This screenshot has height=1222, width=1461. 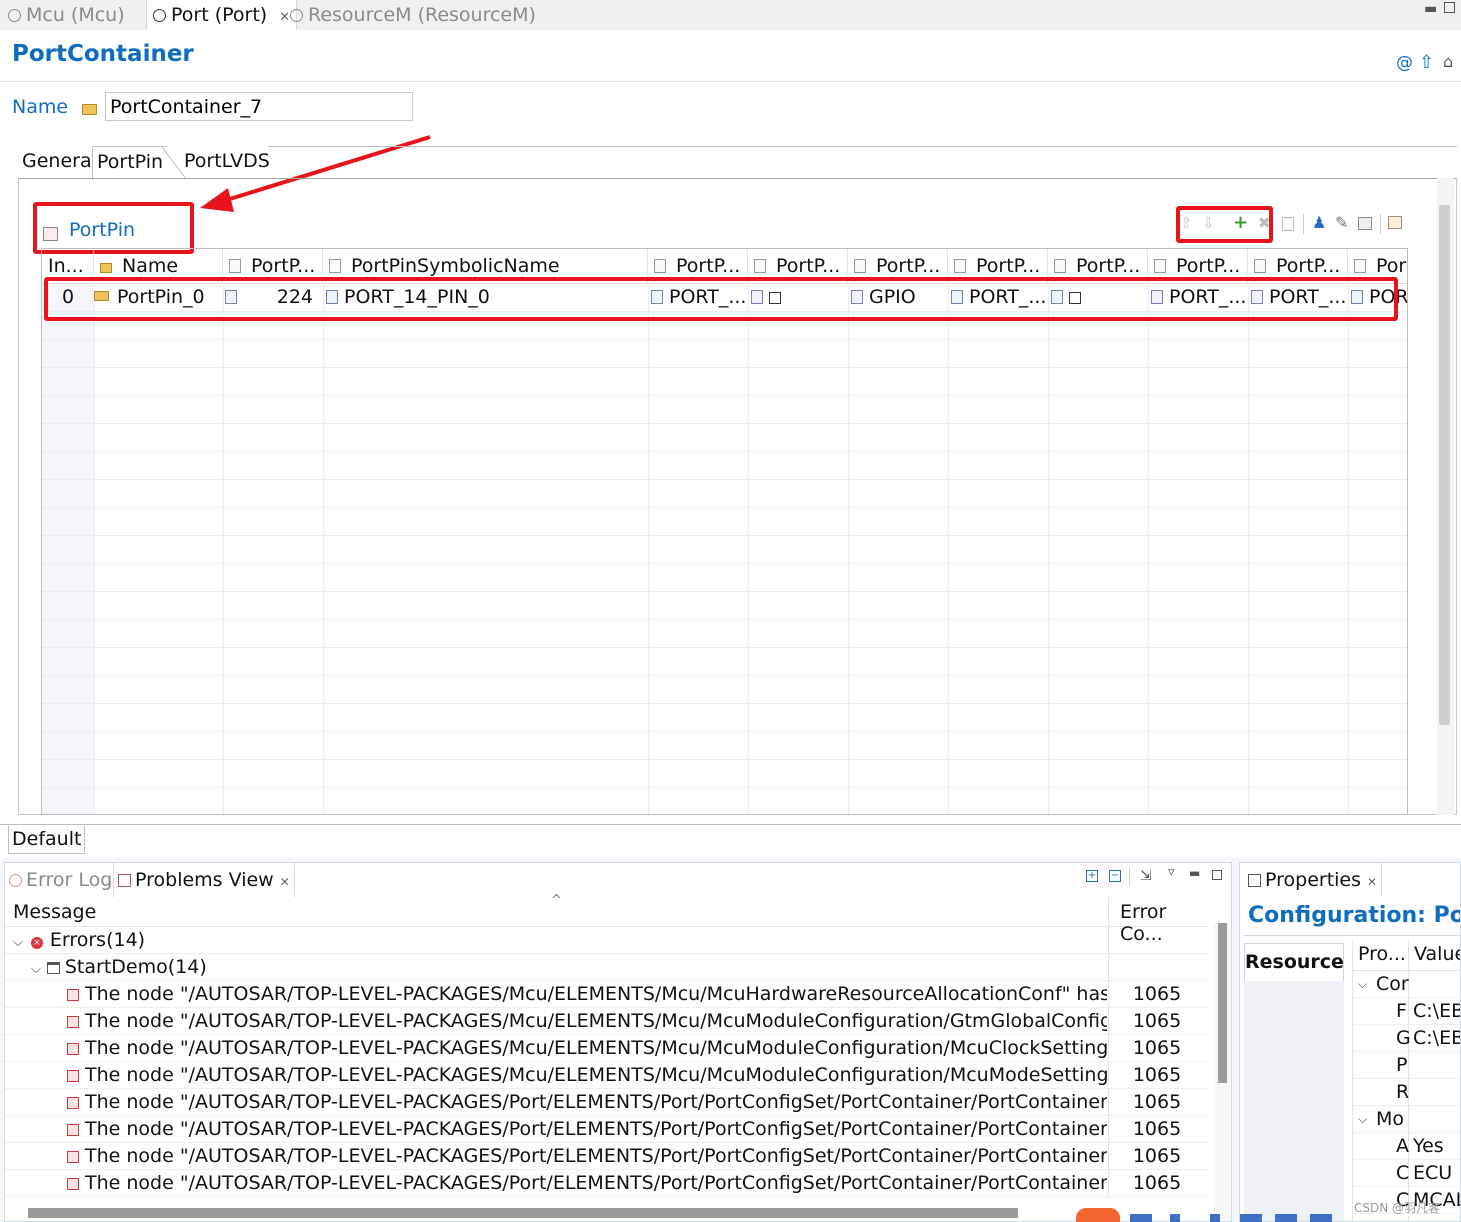 What do you see at coordinates (1319, 222) in the screenshot?
I see `user-icon: ♟` at bounding box center [1319, 222].